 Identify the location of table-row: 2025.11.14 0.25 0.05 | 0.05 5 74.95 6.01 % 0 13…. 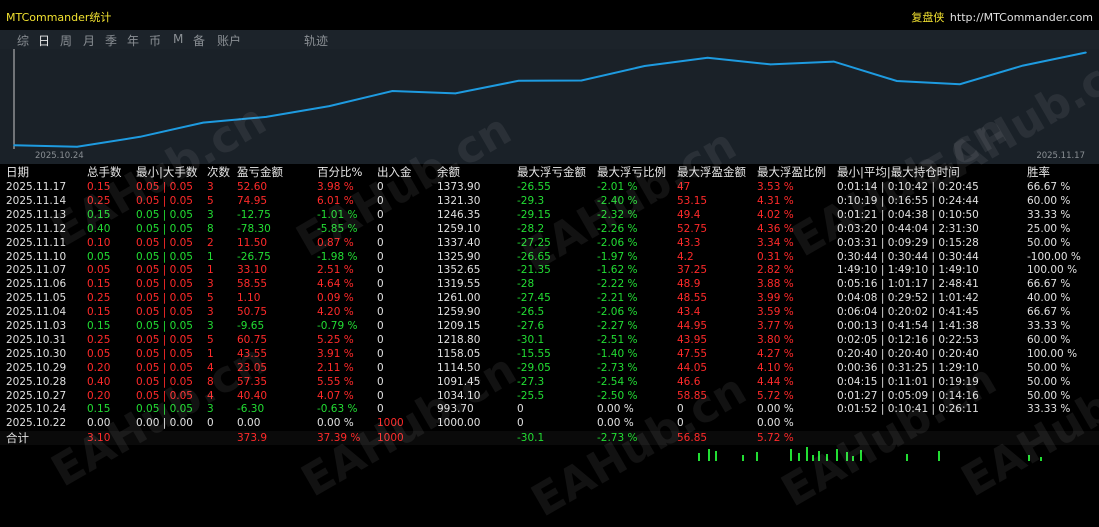
(549, 201).